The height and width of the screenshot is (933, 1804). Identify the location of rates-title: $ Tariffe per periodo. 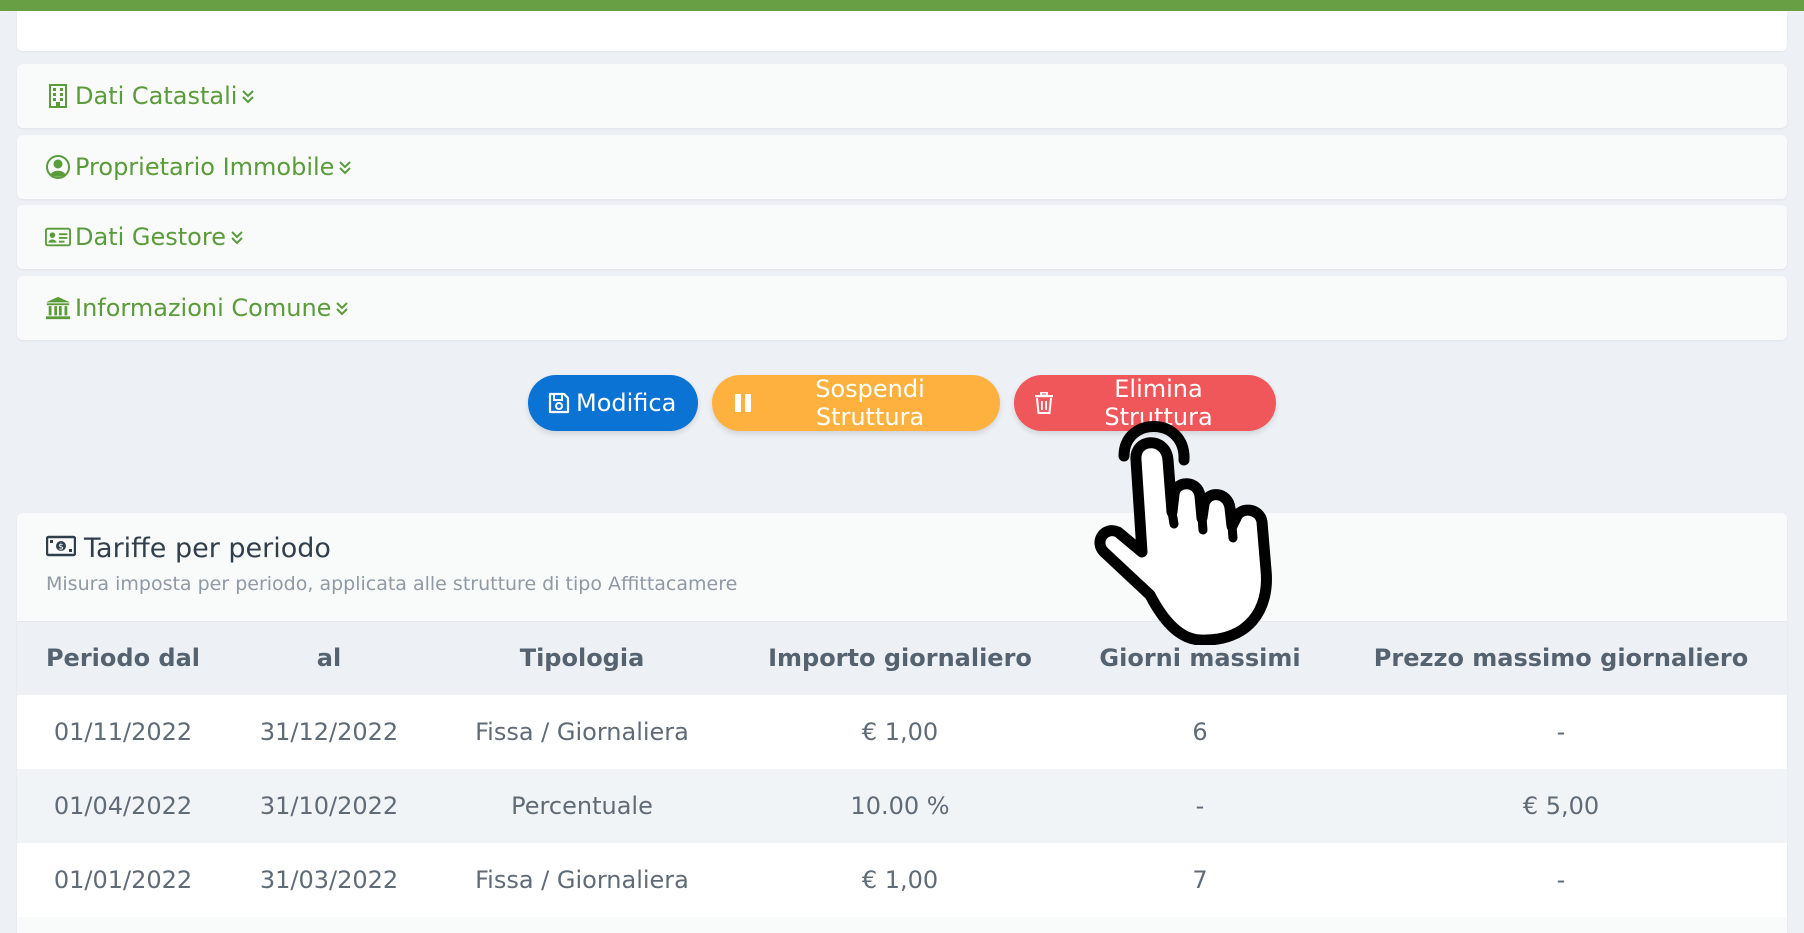
(188, 548).